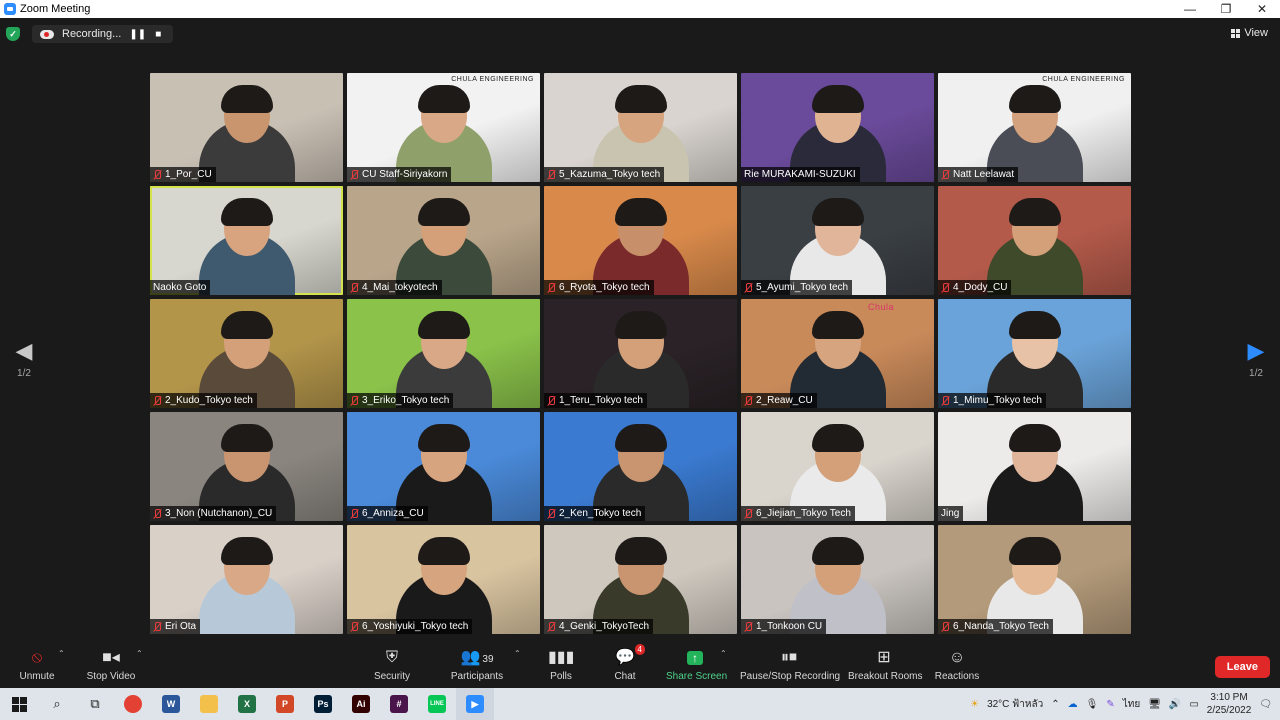  Describe the element at coordinates (1034, 127) in the screenshot. I see `video-tile: CHULA ENGINEERING Natt Leelawat` at that location.